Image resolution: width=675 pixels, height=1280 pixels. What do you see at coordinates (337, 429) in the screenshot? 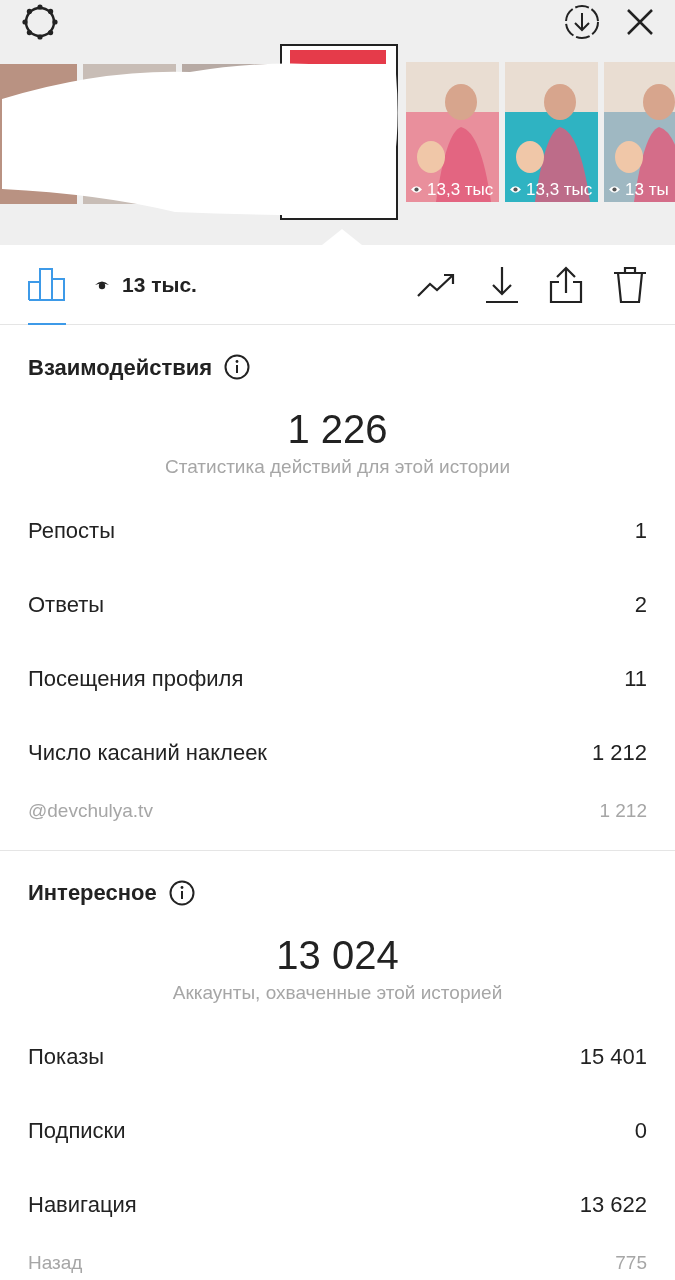
I see `total-count: 1 226` at bounding box center [337, 429].